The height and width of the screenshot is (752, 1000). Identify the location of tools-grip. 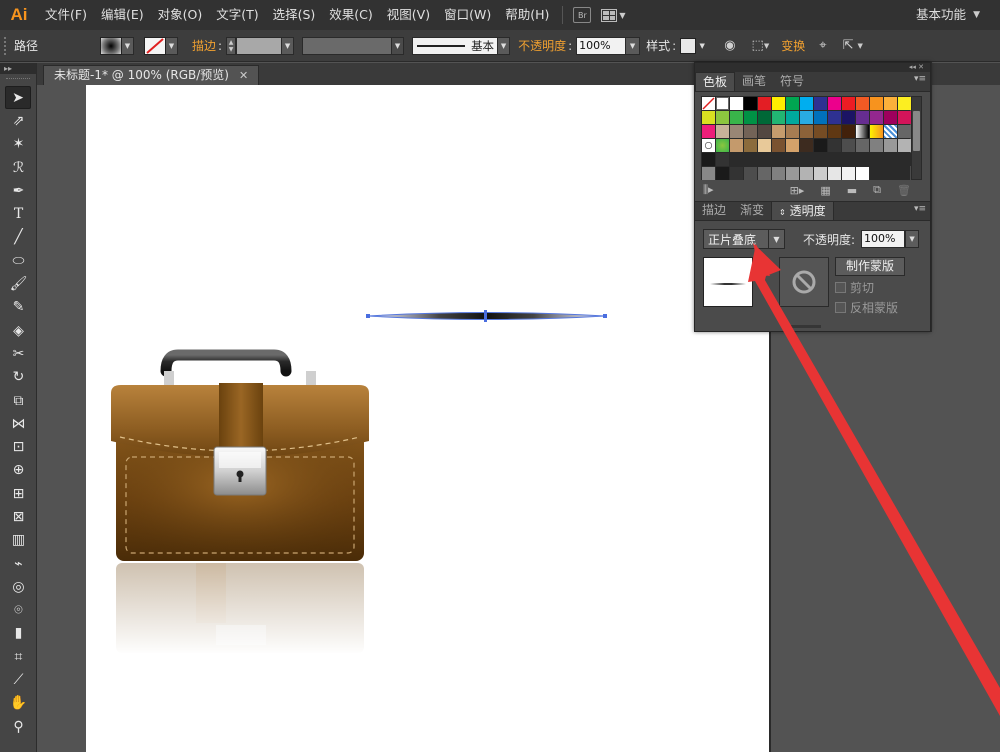
(18, 82).